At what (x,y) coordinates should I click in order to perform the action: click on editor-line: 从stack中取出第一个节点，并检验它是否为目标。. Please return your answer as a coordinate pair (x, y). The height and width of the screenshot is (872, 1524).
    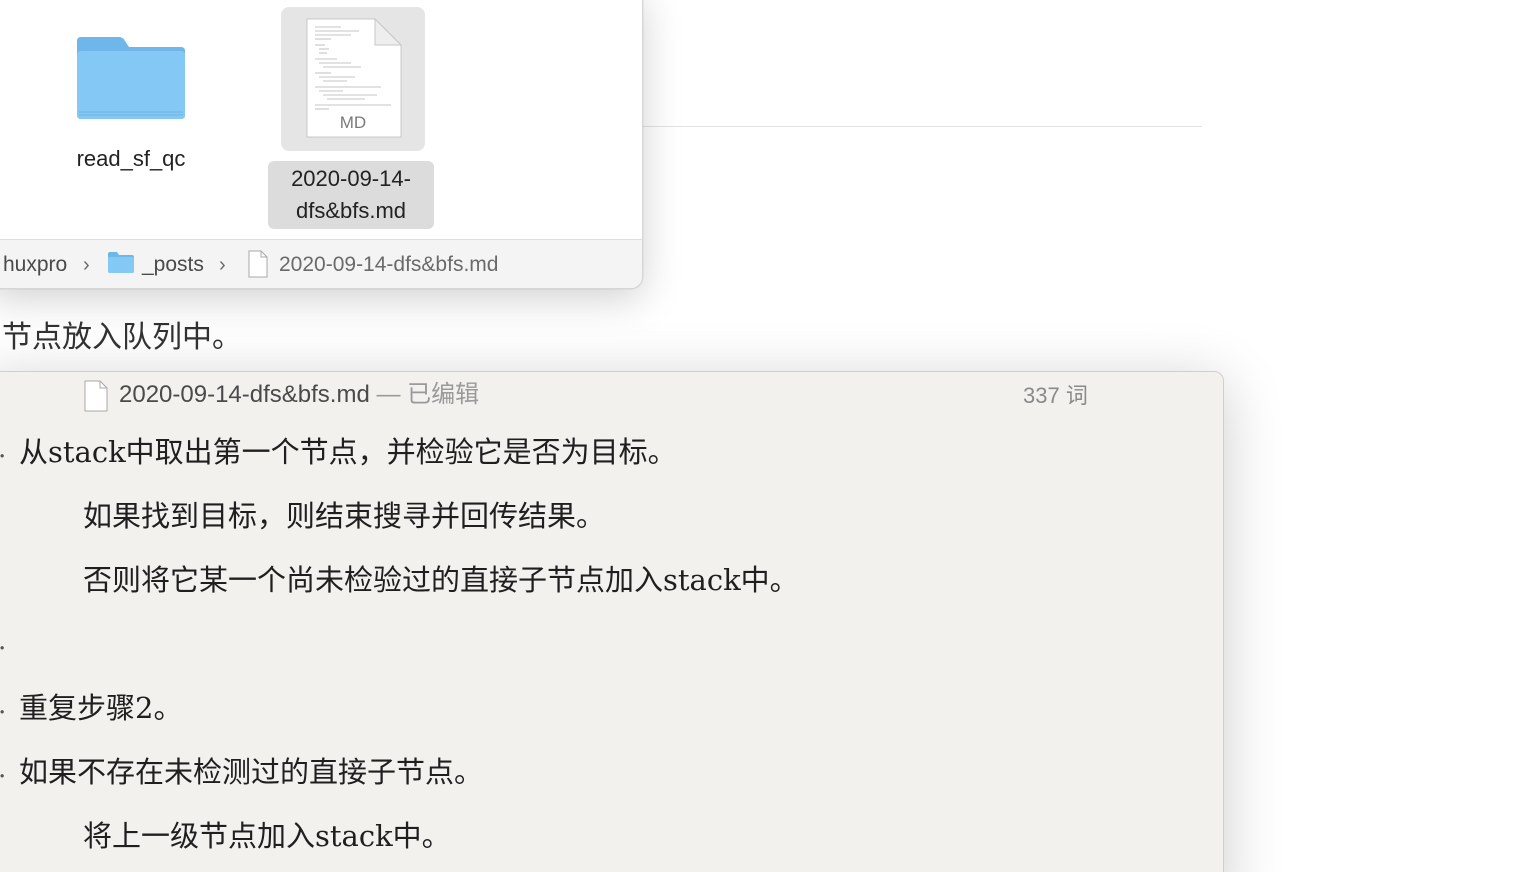
    Looking at the image, I should click on (348, 452).